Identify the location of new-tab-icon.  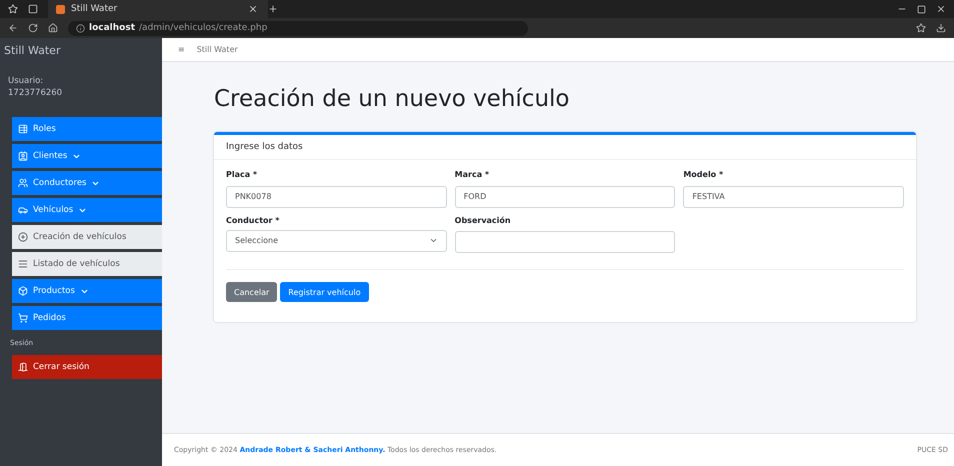
(273, 9).